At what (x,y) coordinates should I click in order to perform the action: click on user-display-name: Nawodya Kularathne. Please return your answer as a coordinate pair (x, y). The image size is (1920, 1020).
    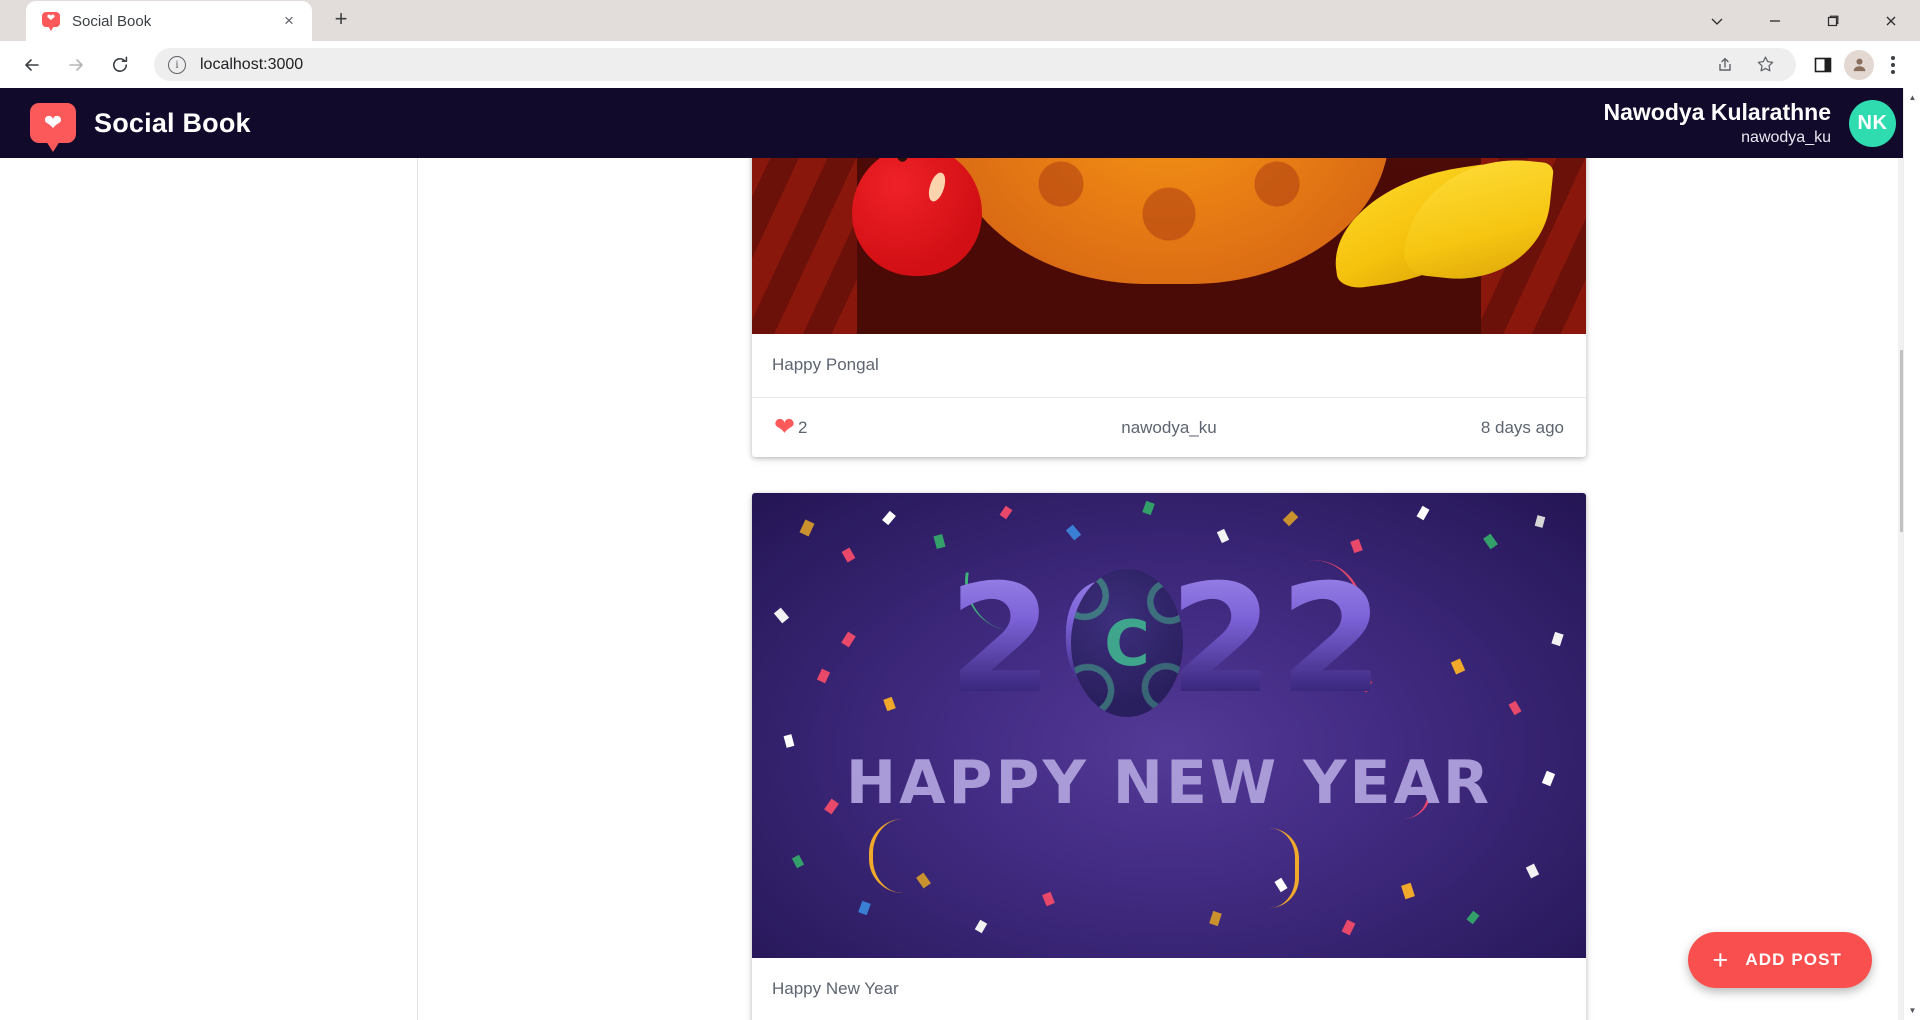
    Looking at the image, I should click on (1717, 111).